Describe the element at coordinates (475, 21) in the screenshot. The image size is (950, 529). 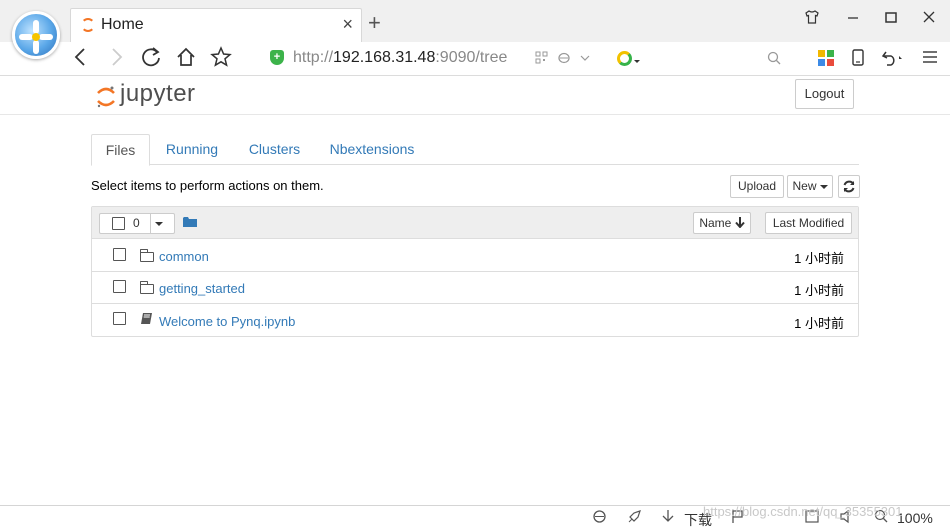
I see `browser-tab-bar: Home × +` at that location.